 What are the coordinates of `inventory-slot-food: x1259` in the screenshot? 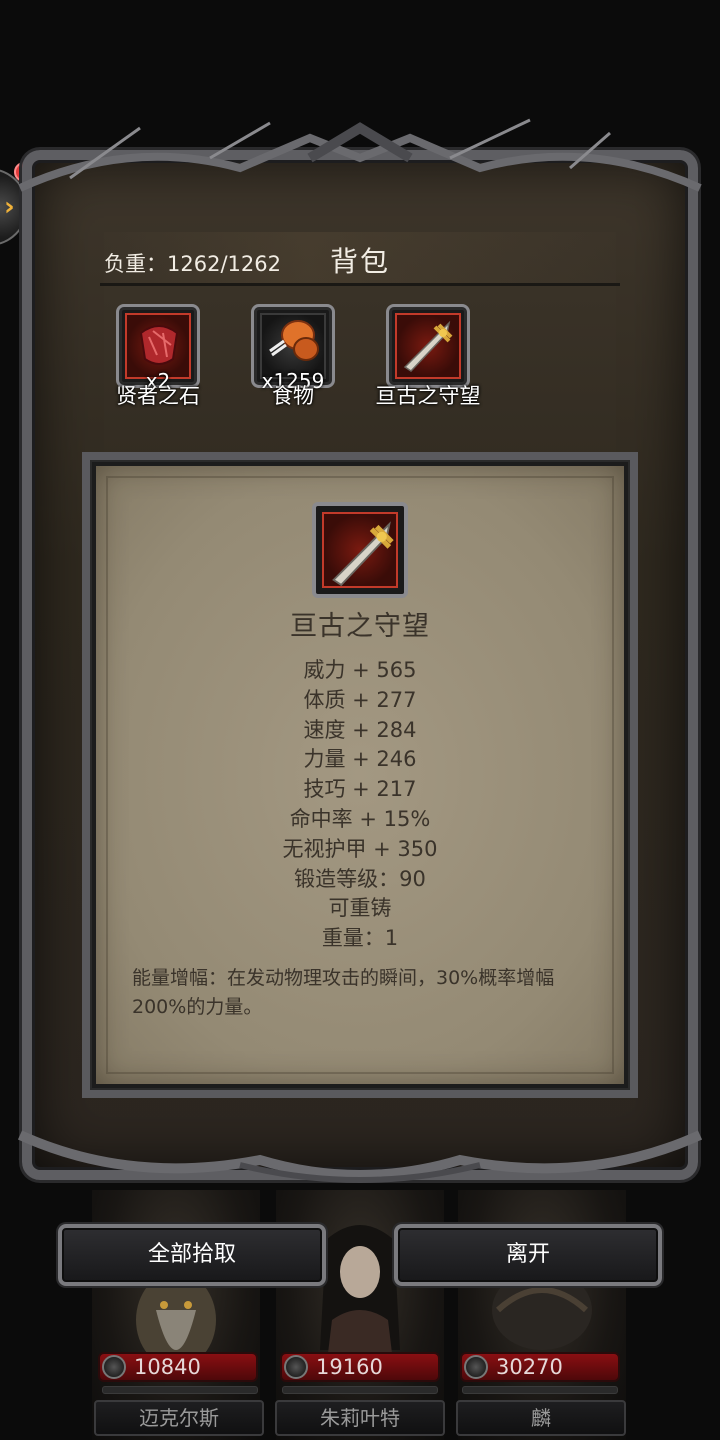 It's located at (293, 348).